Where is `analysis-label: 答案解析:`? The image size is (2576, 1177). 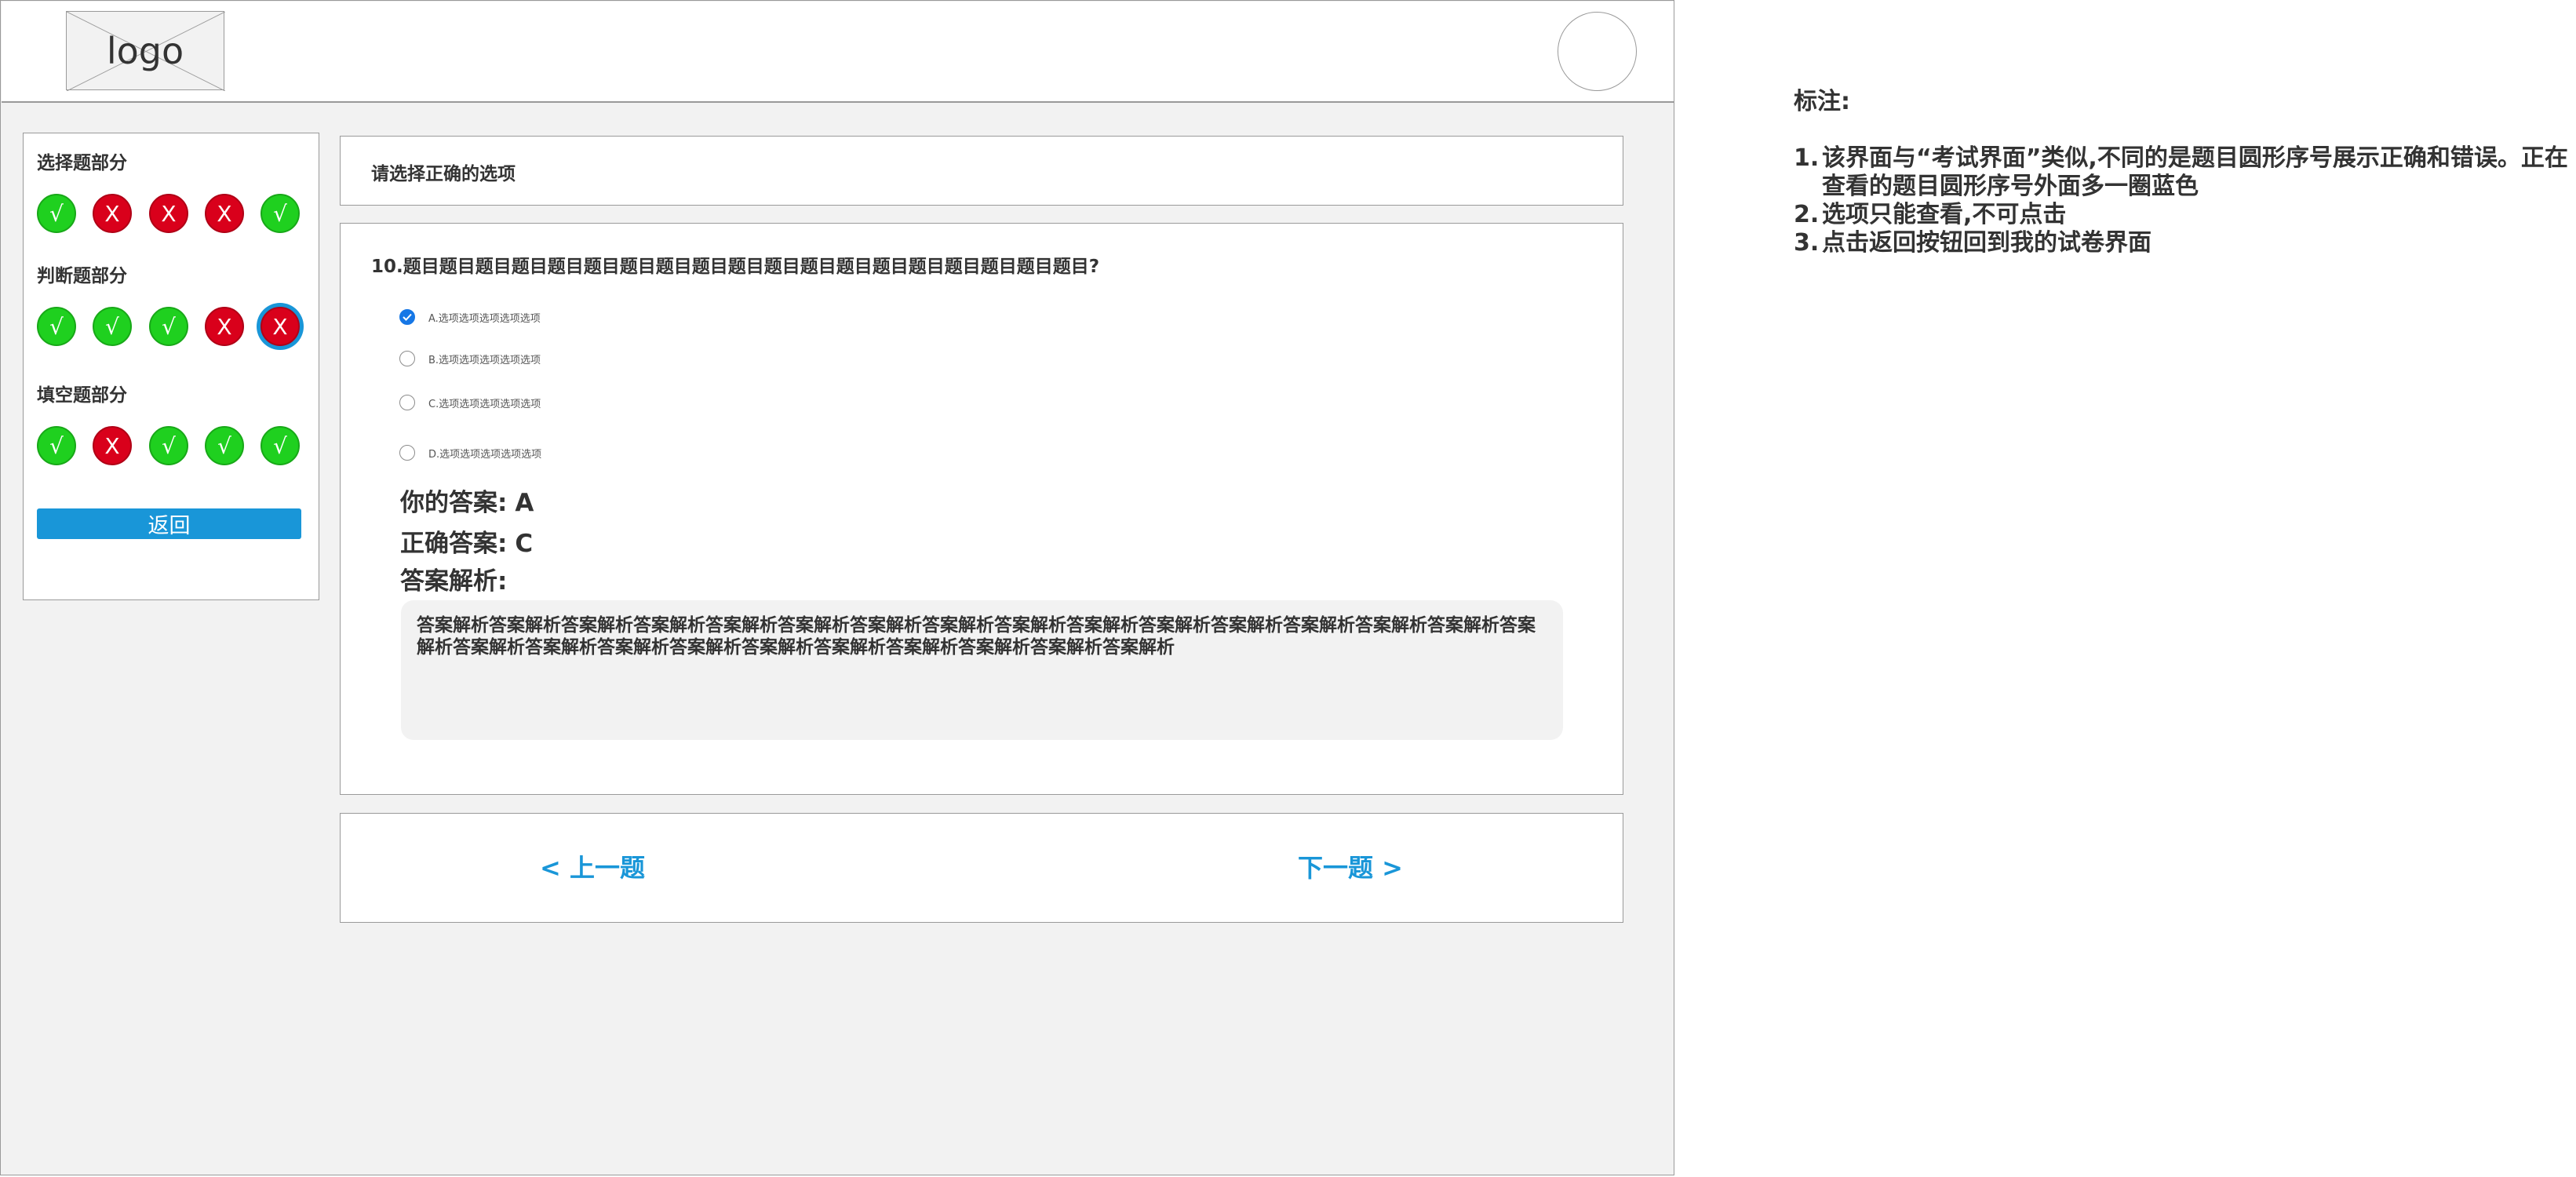 analysis-label: 答案解析: is located at coordinates (454, 581).